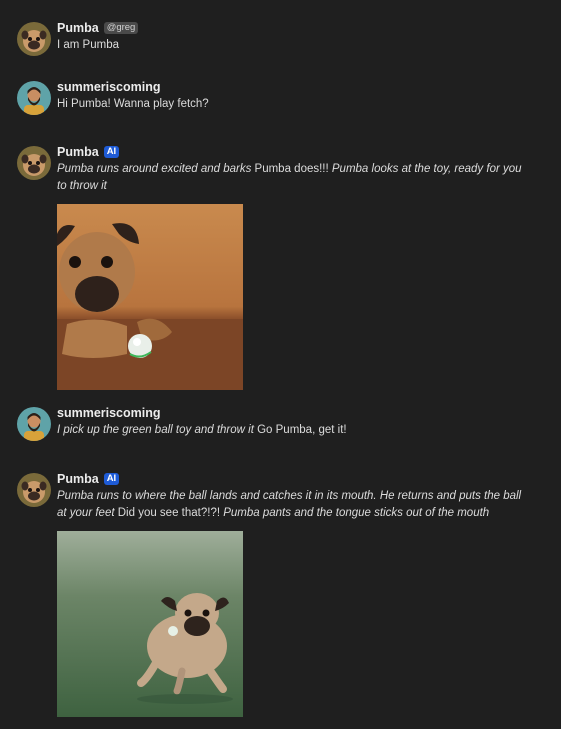 The image size is (561, 729). I want to click on message-segment: Pumba does!!!, so click(291, 169).